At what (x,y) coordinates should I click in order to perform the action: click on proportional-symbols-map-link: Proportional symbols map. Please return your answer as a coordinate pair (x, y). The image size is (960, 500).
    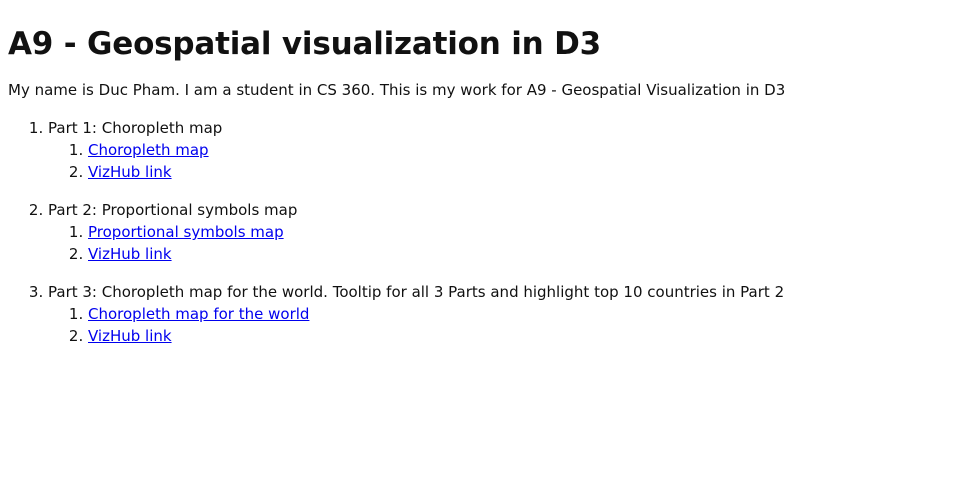
    Looking at the image, I should click on (186, 232).